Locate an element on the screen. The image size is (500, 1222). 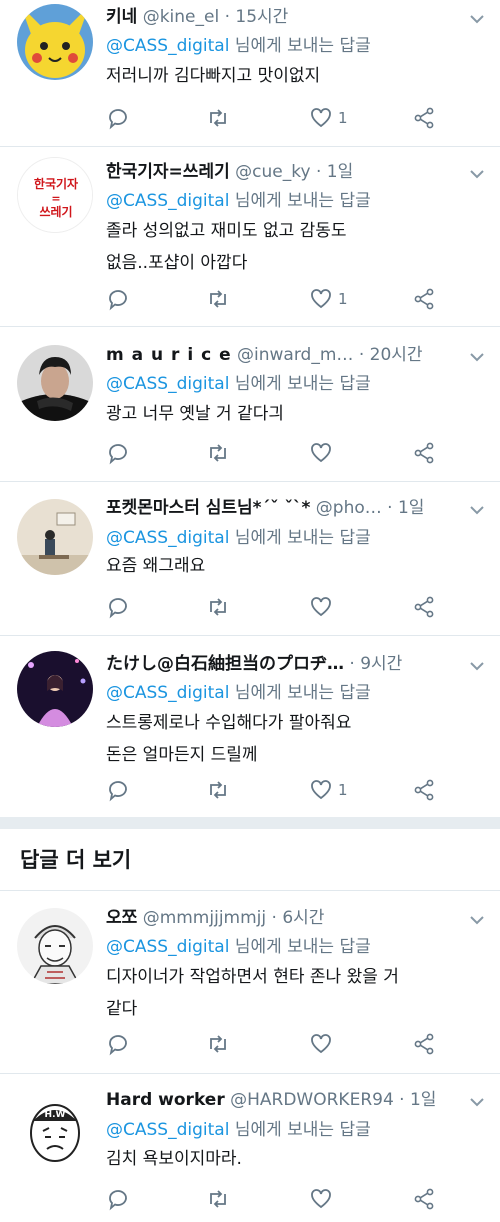
author-handle: @HARDWORKER94 is located at coordinates (312, 1100).